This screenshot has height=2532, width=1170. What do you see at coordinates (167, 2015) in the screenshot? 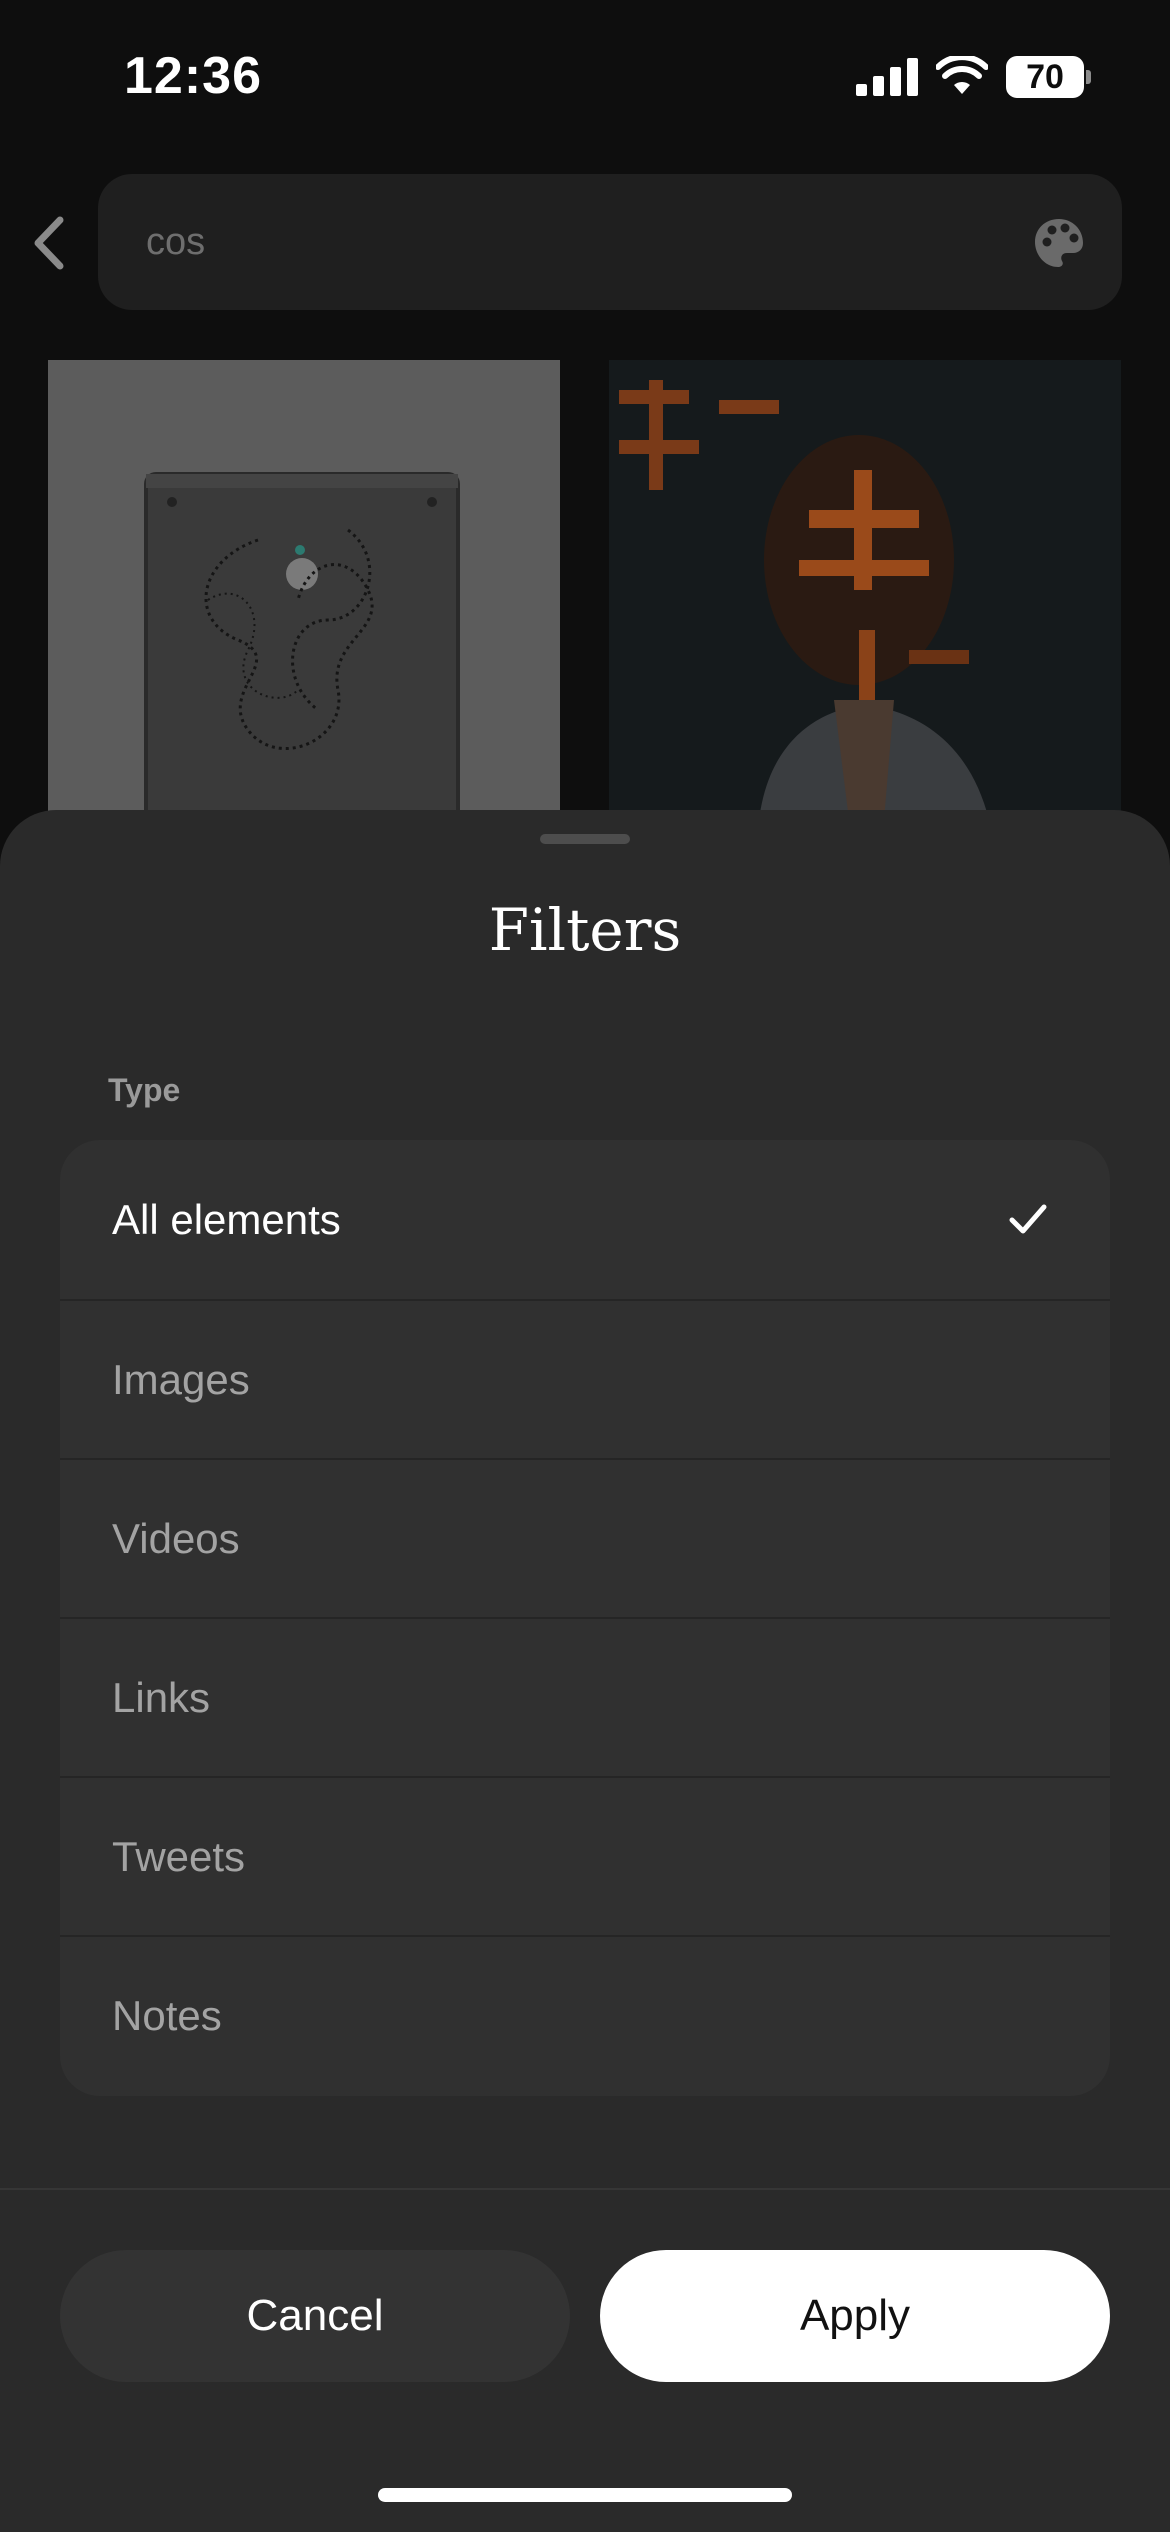
I see `option-label: Notes` at bounding box center [167, 2015].